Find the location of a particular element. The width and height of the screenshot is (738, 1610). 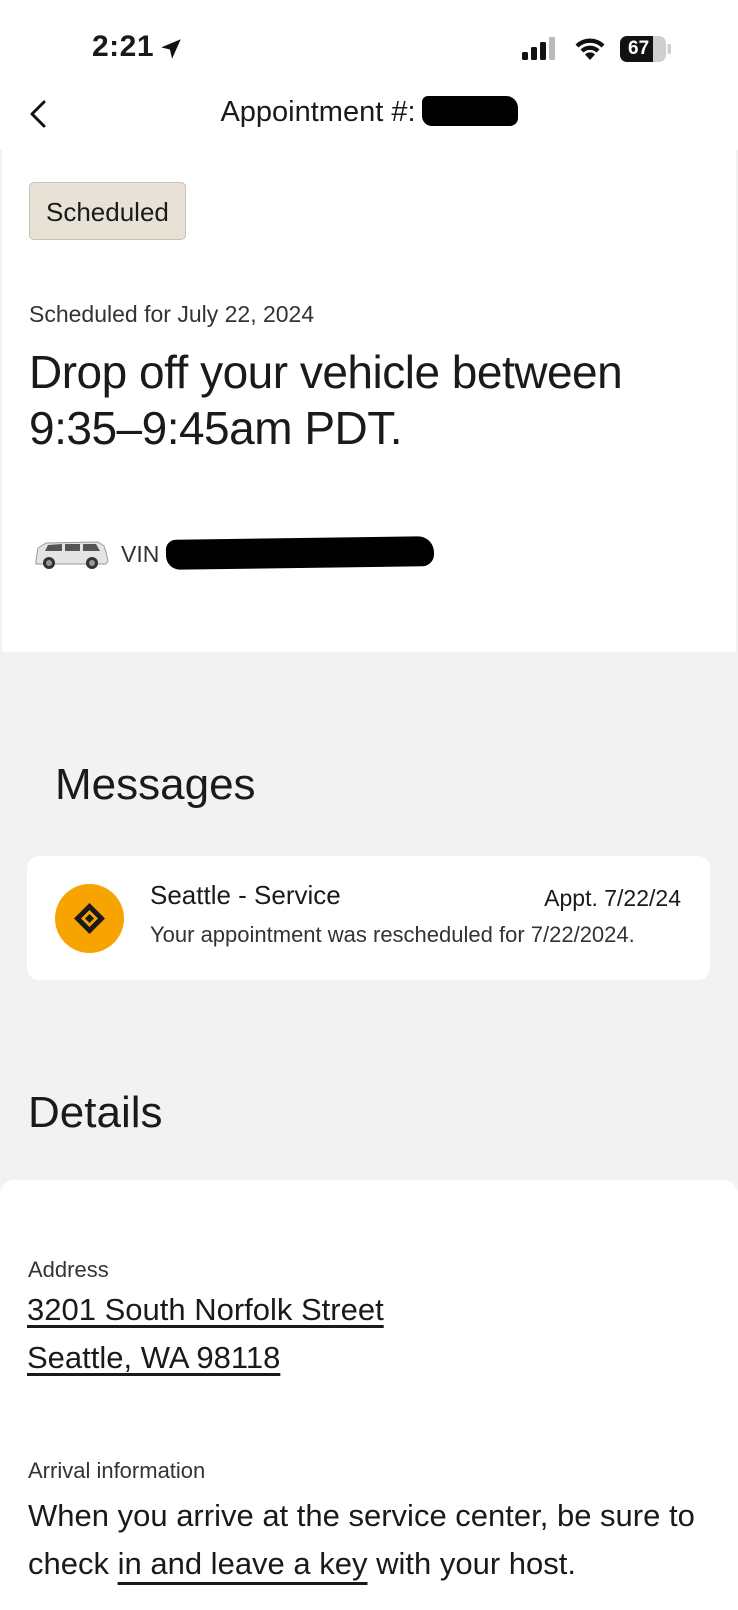

battery-percent: 67 is located at coordinates (639, 48).